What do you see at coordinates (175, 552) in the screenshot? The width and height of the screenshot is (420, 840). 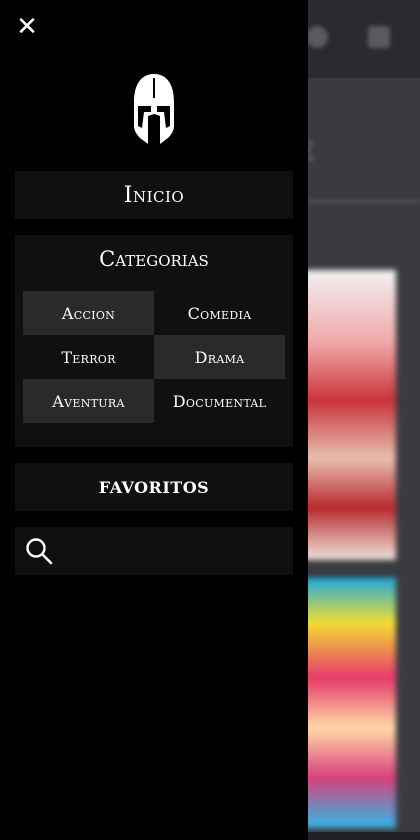 I see `search-input` at bounding box center [175, 552].